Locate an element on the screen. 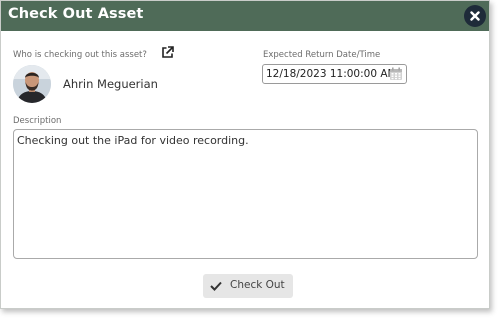 This screenshot has height=318, width=500. return-date-value: 12/18/2023 11:00:00 AM is located at coordinates (331, 74).